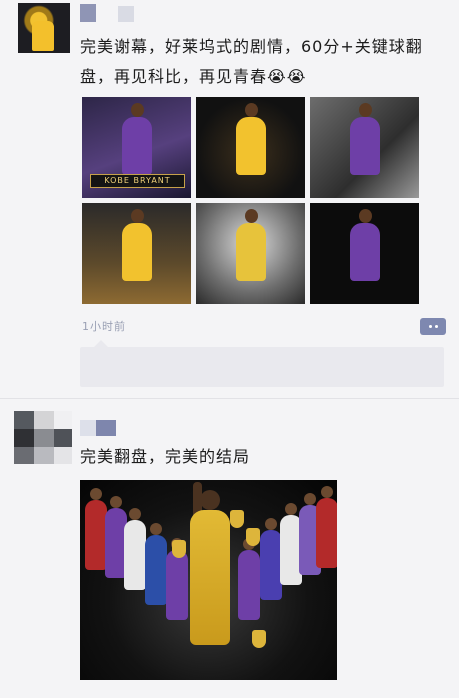  What do you see at coordinates (137, 181) in the screenshot?
I see `photo-caption: KOBE BRYANT` at bounding box center [137, 181].